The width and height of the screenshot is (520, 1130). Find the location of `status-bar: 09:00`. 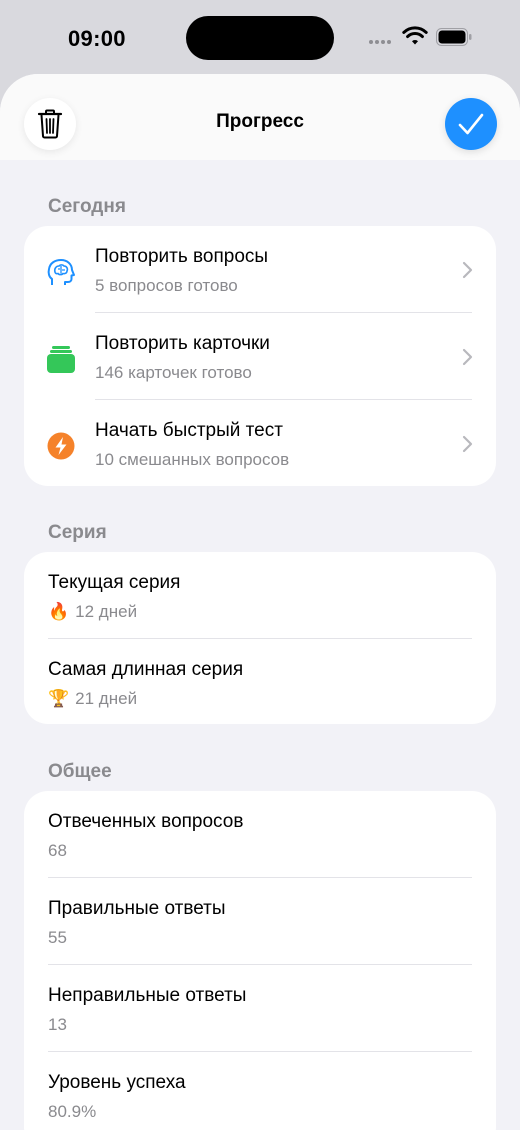

status-bar: 09:00 is located at coordinates (260, 37).